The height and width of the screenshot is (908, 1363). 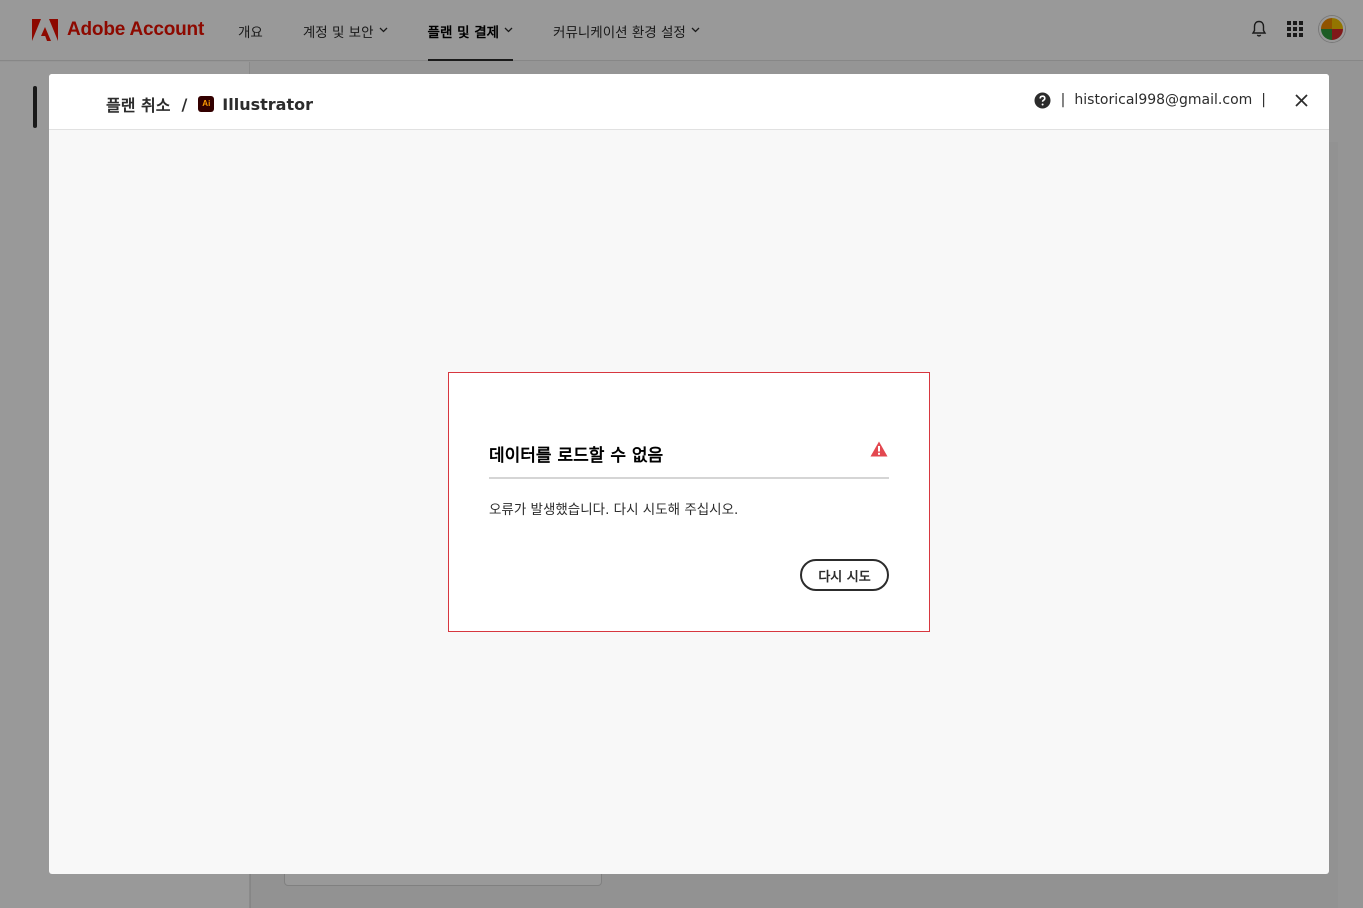 What do you see at coordinates (267, 104) in the screenshot?
I see `breadcrumb-current: Illustrator` at bounding box center [267, 104].